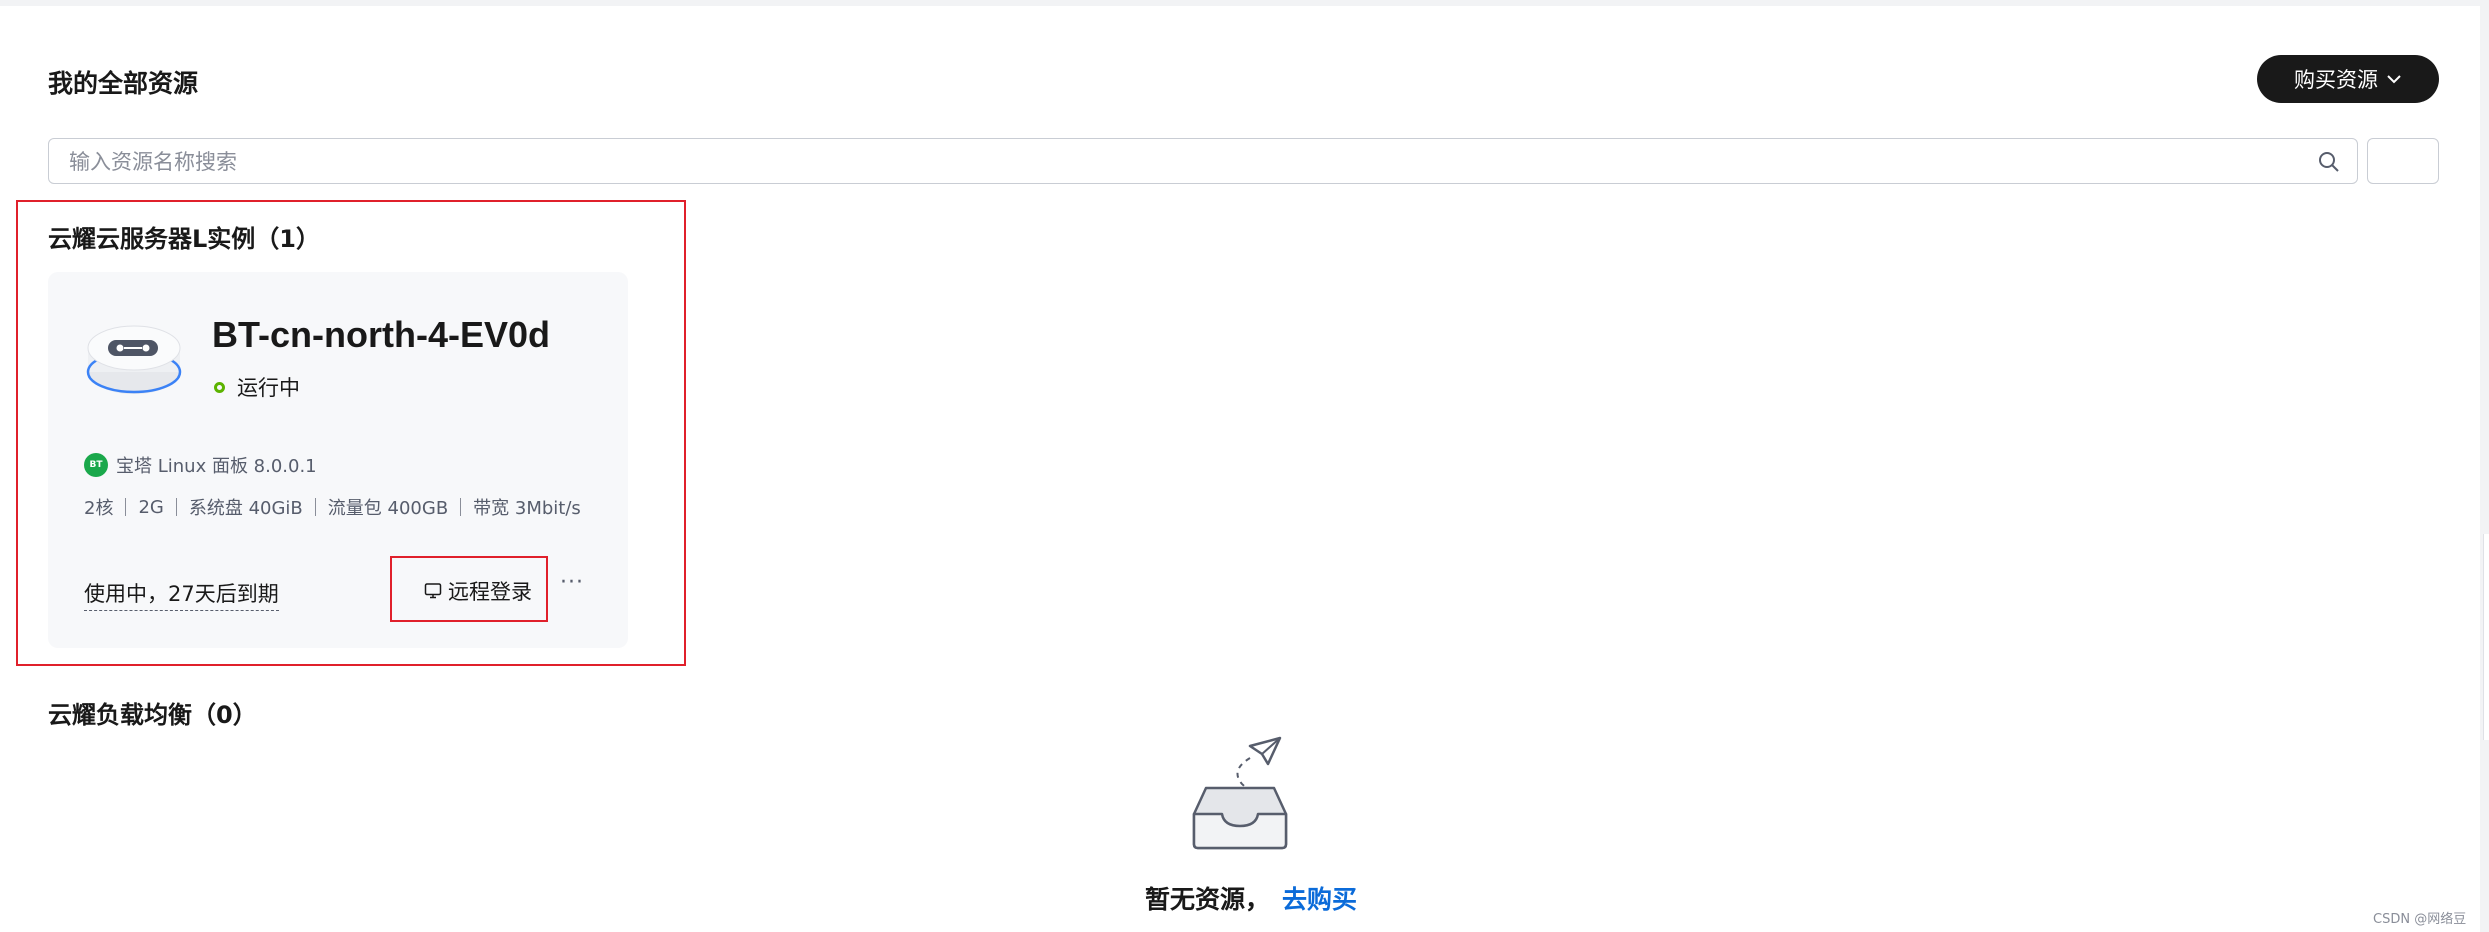  I want to click on image-name: 宝塔 Linux 面板 8.0.0.1, so click(216, 466).